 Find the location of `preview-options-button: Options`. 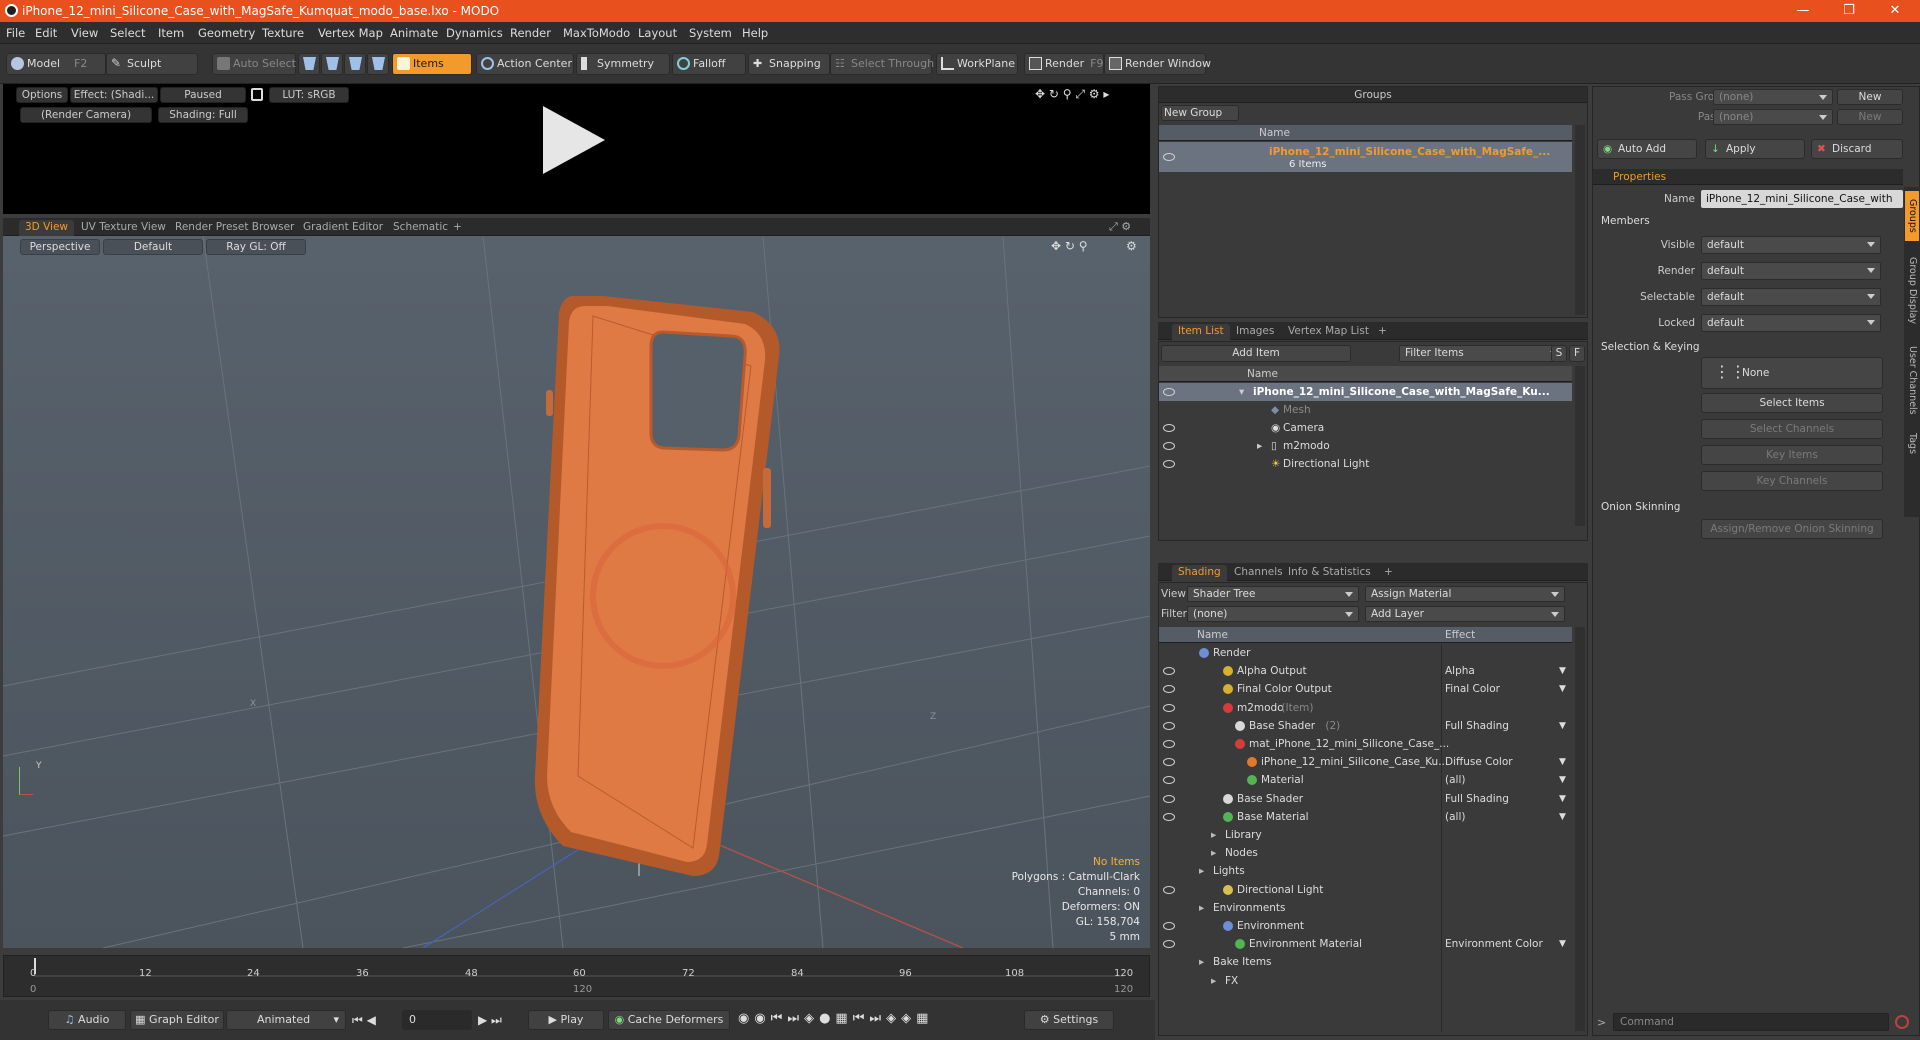

preview-options-button: Options is located at coordinates (42, 95).